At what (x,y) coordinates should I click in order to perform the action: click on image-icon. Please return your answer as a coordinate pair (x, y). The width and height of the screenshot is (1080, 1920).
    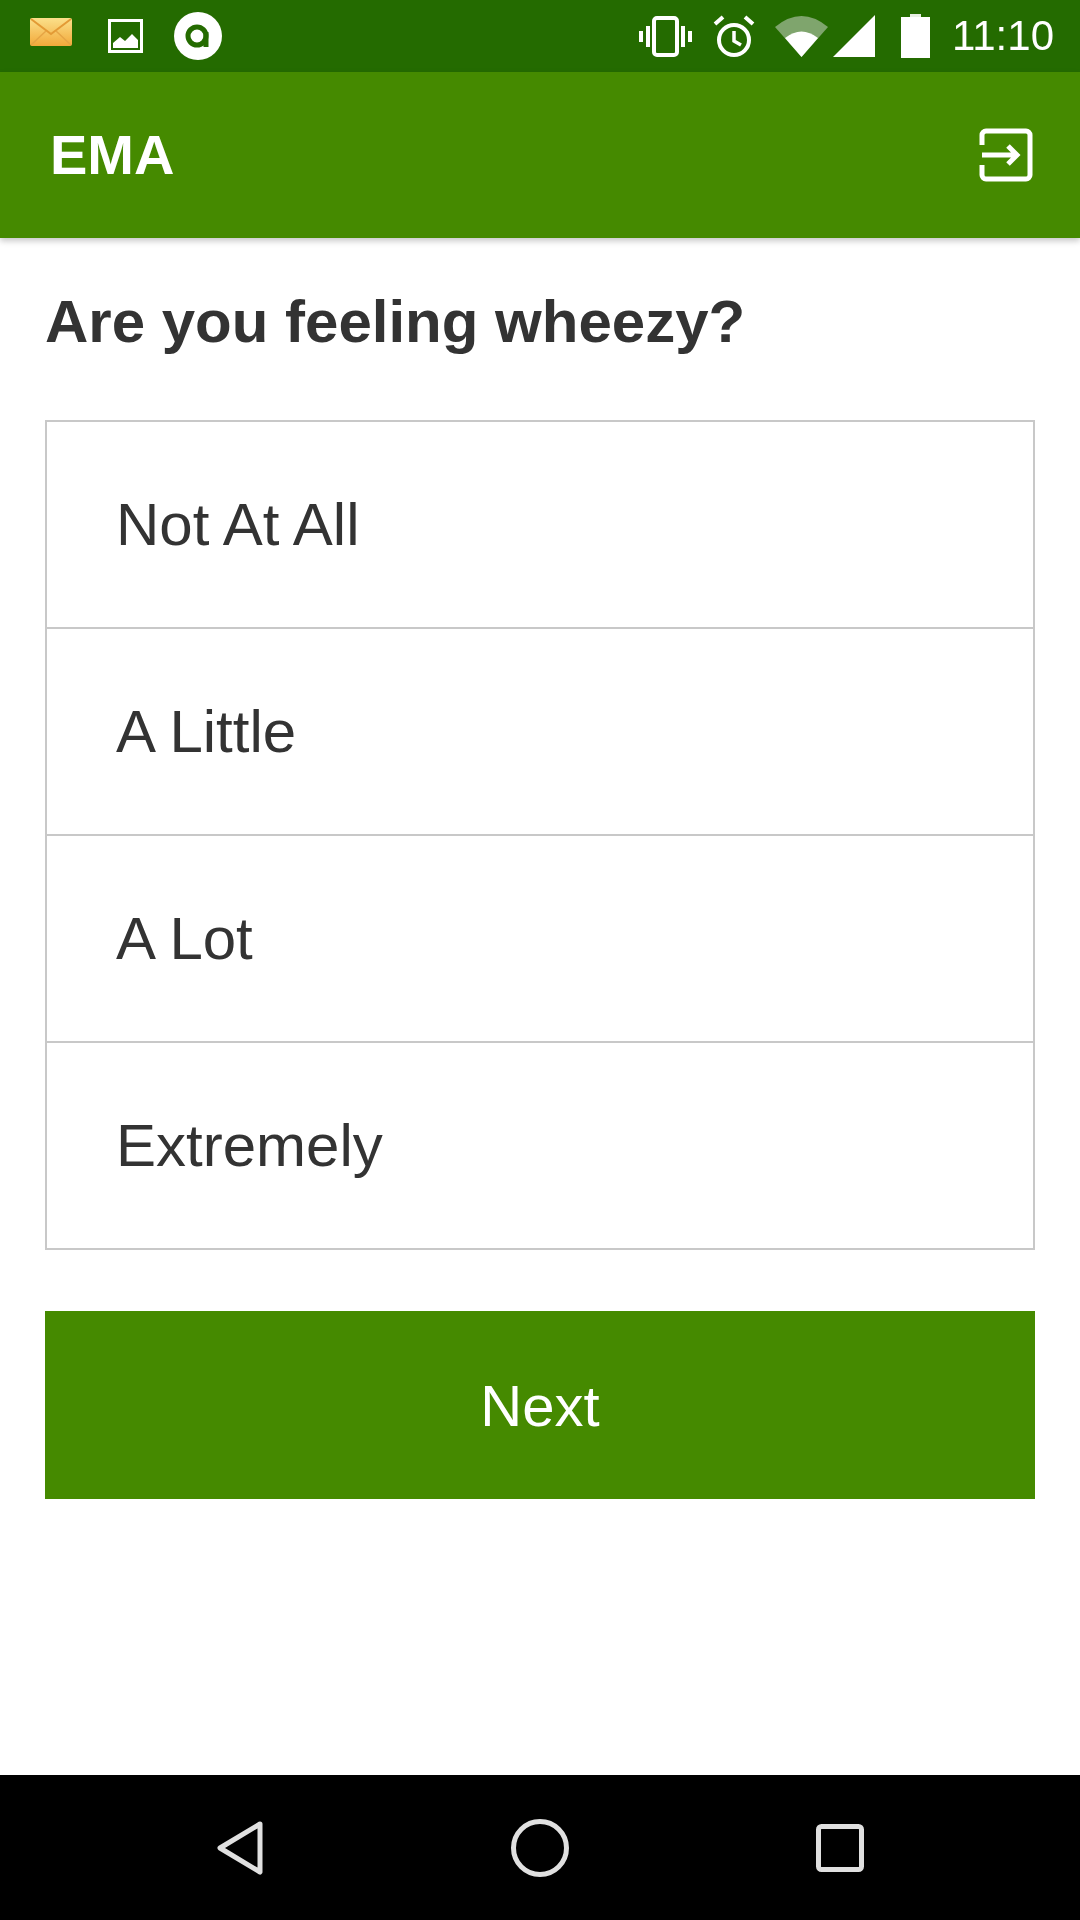
    Looking at the image, I should click on (125, 36).